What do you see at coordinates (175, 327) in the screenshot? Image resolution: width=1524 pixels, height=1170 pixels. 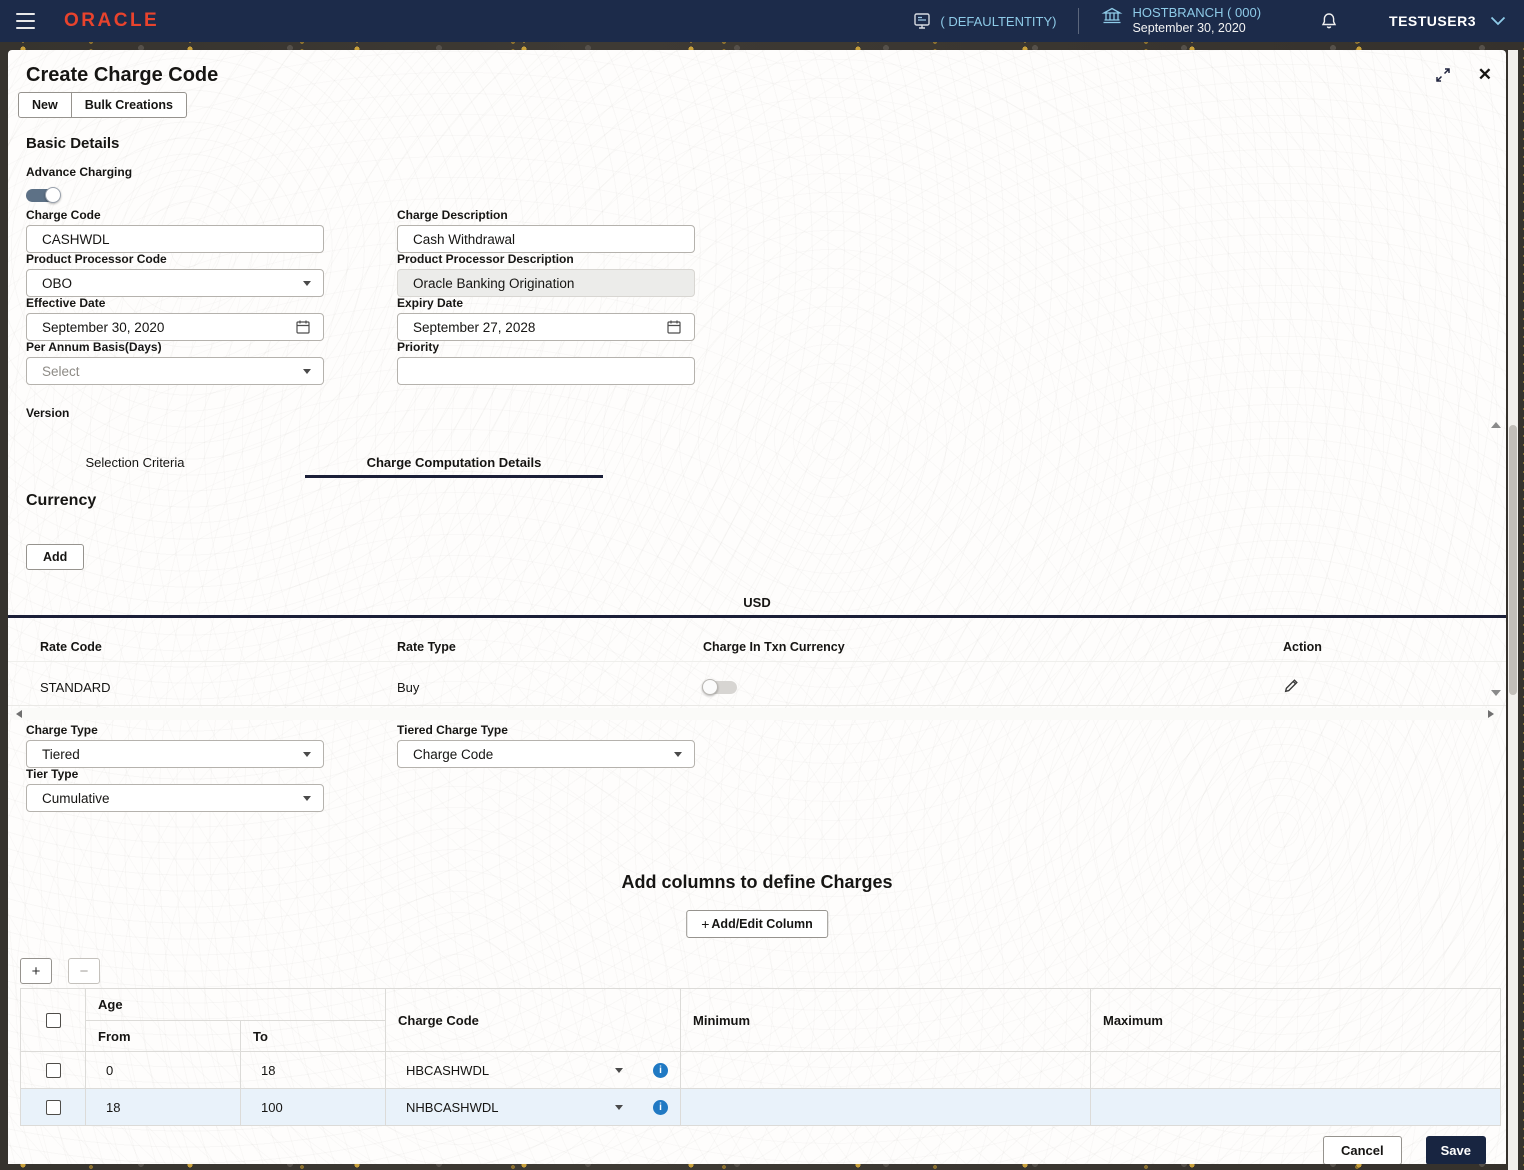 I see `effective-date-picker: September 30, 2020` at bounding box center [175, 327].